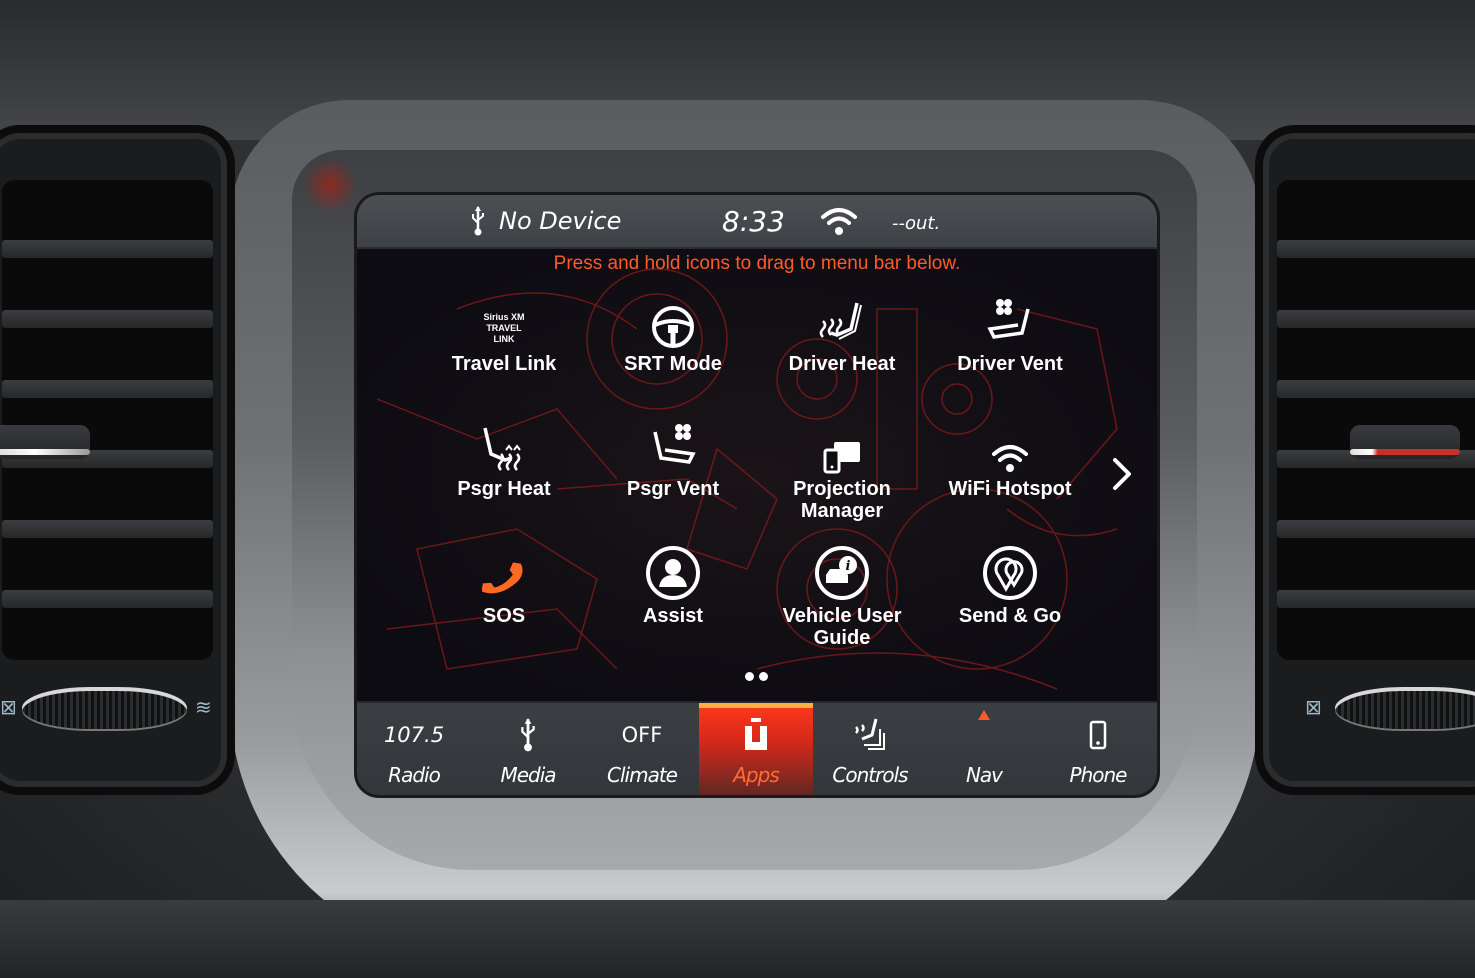 The width and height of the screenshot is (1475, 978). Describe the element at coordinates (1010, 616) in the screenshot. I see `app-label: Send & Go` at that location.